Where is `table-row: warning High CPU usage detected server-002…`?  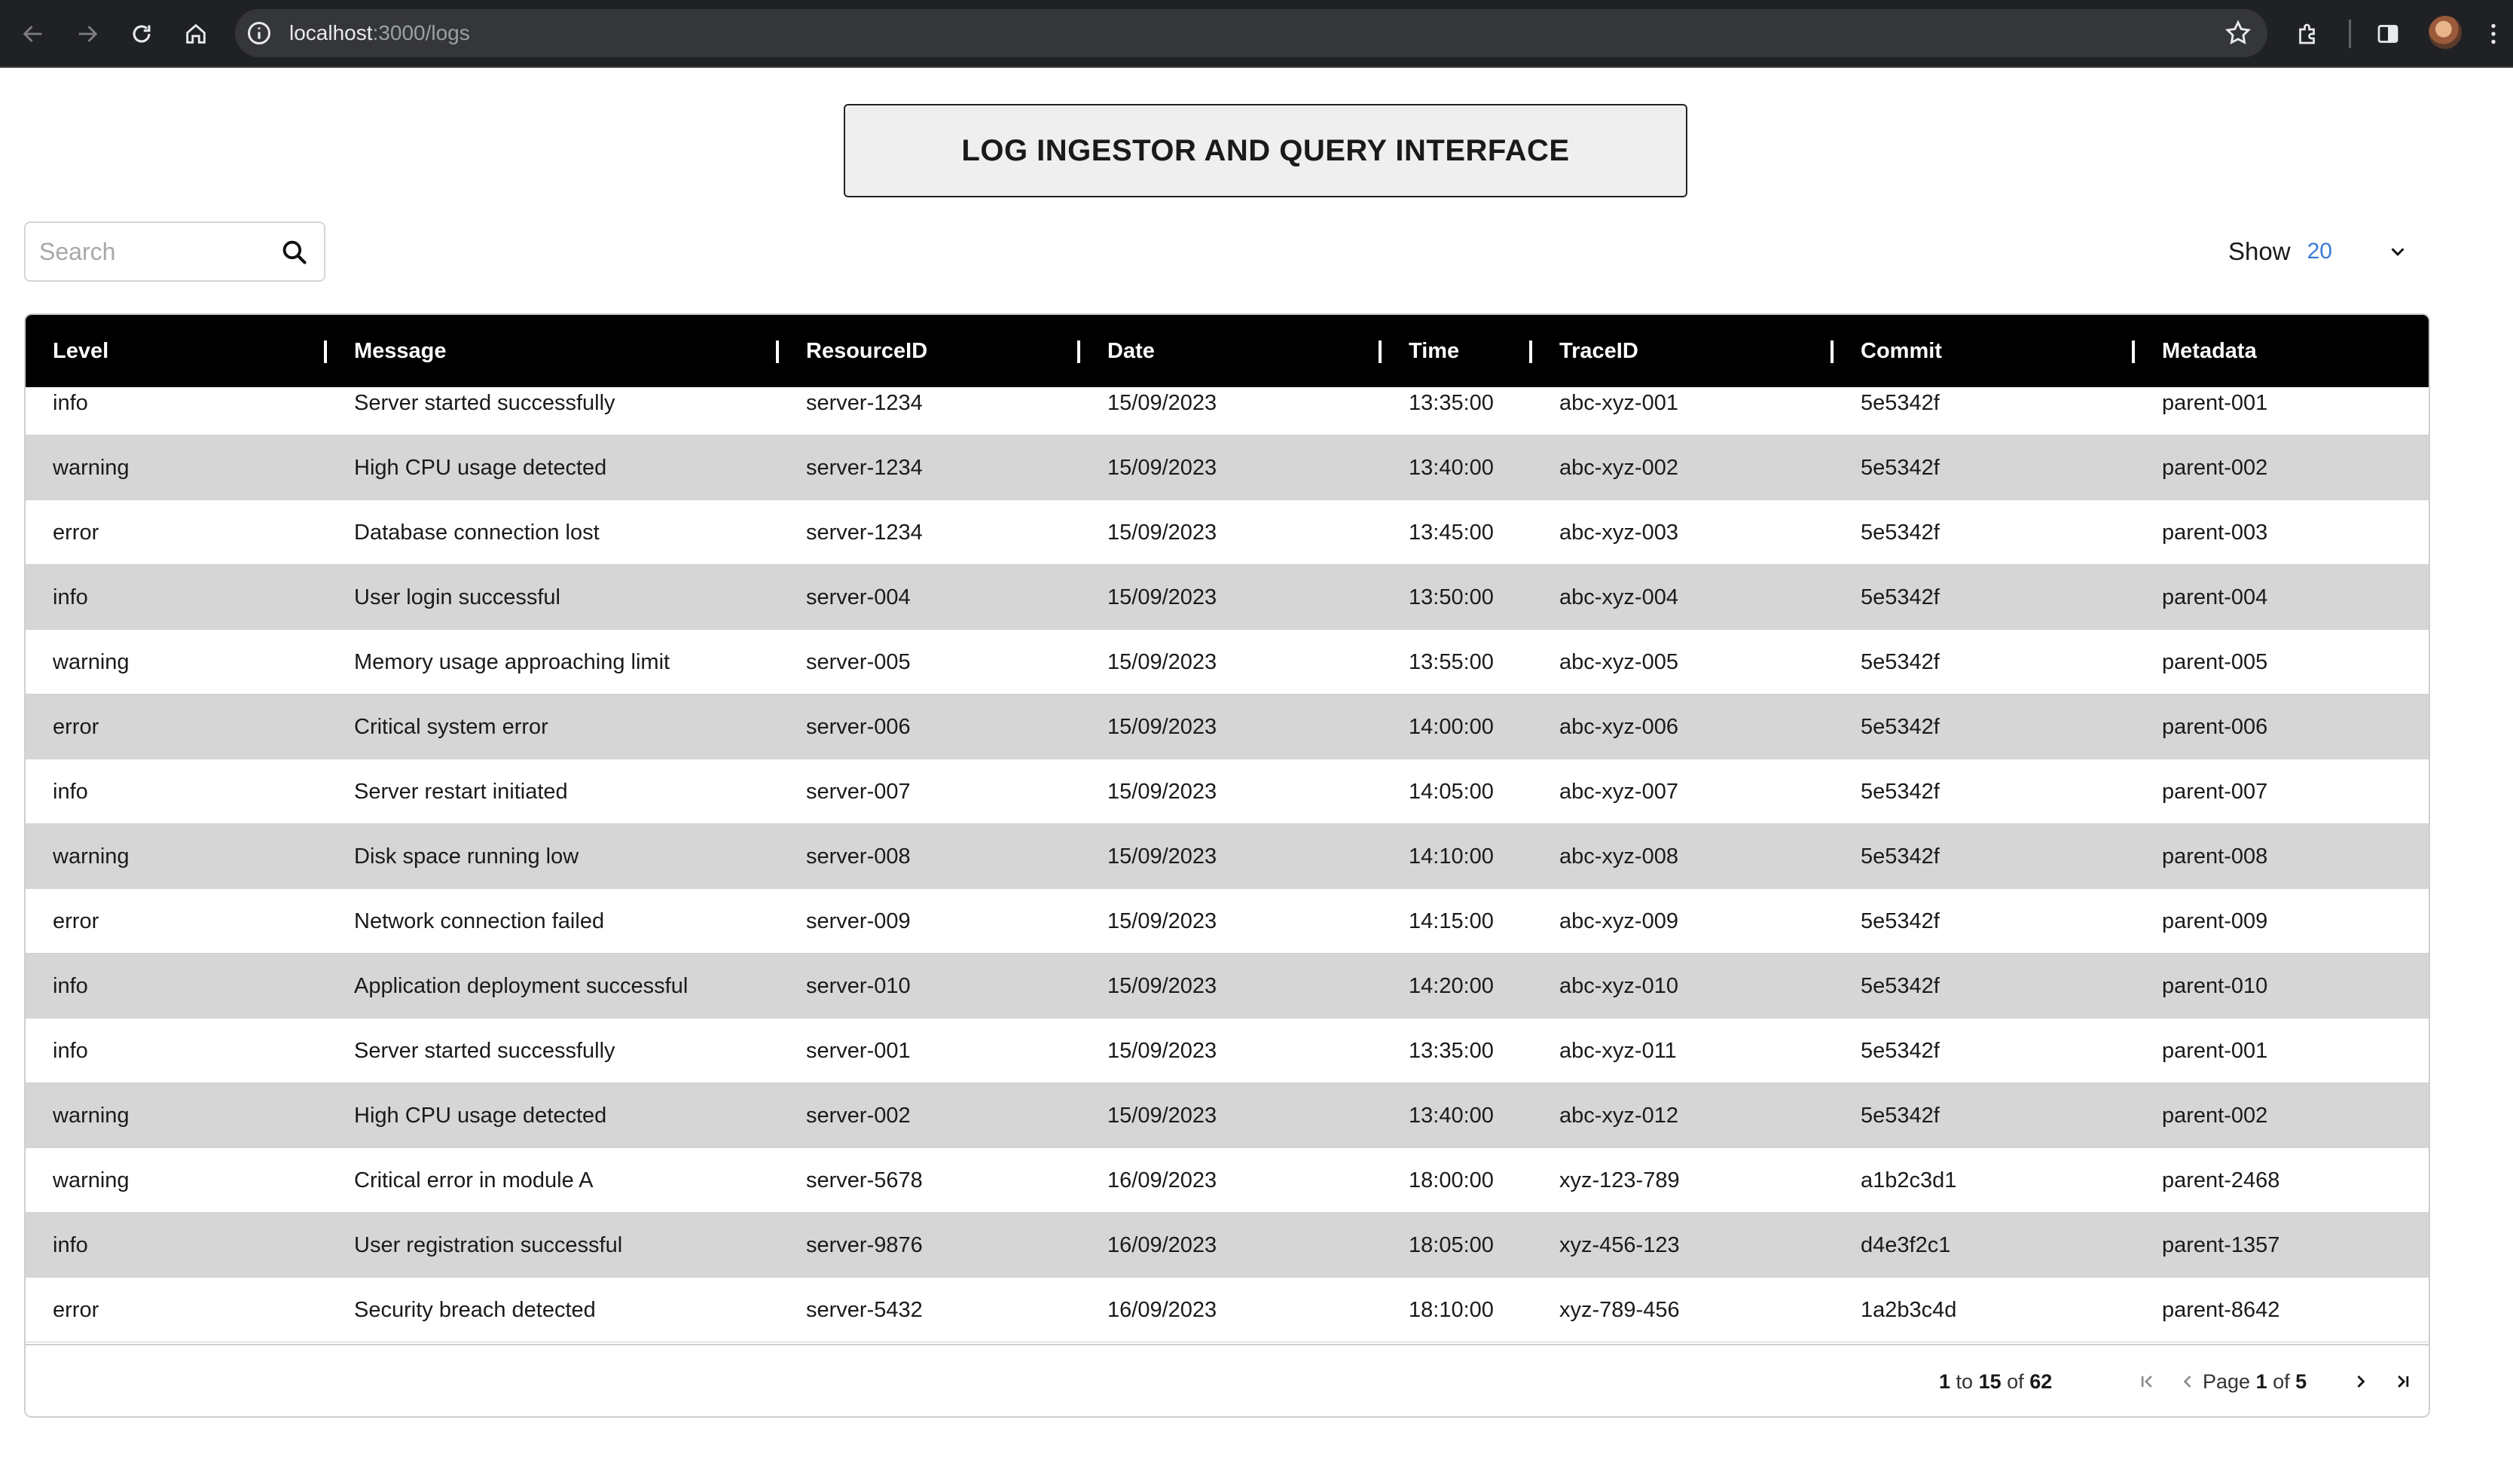
table-row: warning High CPU usage detected server-002… is located at coordinates (1227, 1115).